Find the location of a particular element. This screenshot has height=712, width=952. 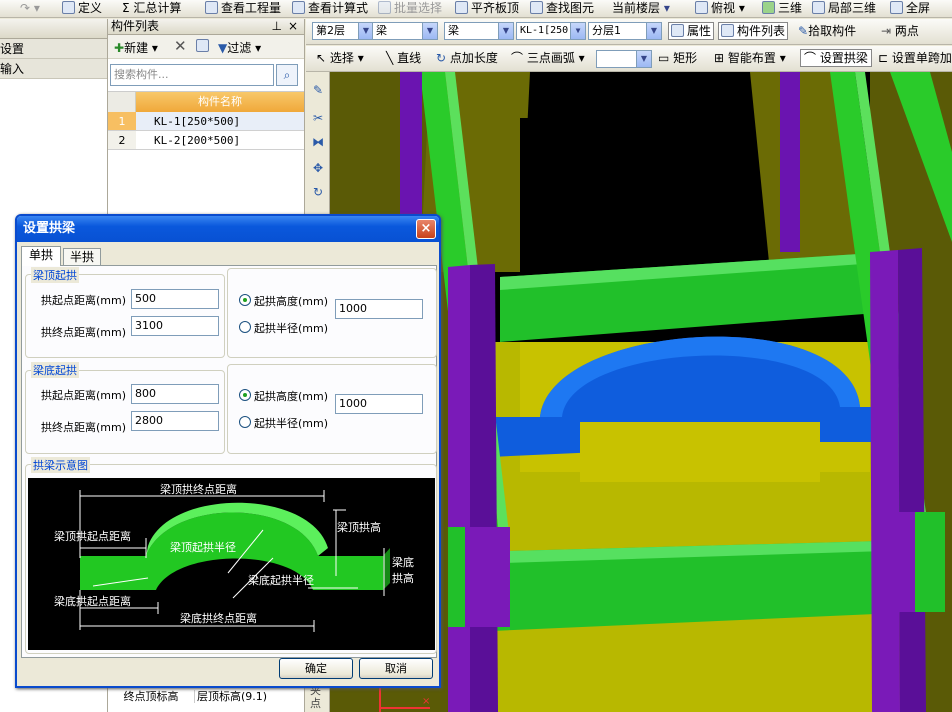

dialog-title: 设置拱梁 is located at coordinates (49, 228).